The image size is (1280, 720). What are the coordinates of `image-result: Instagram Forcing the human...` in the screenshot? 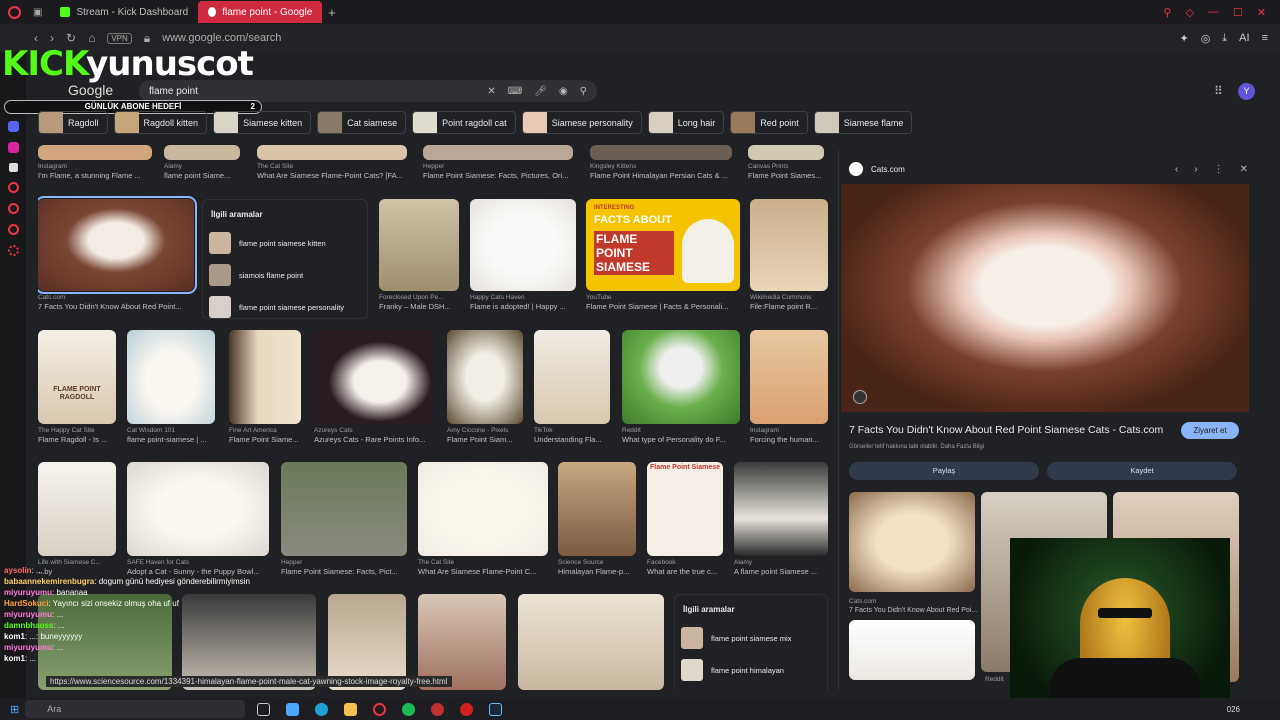 It's located at (789, 387).